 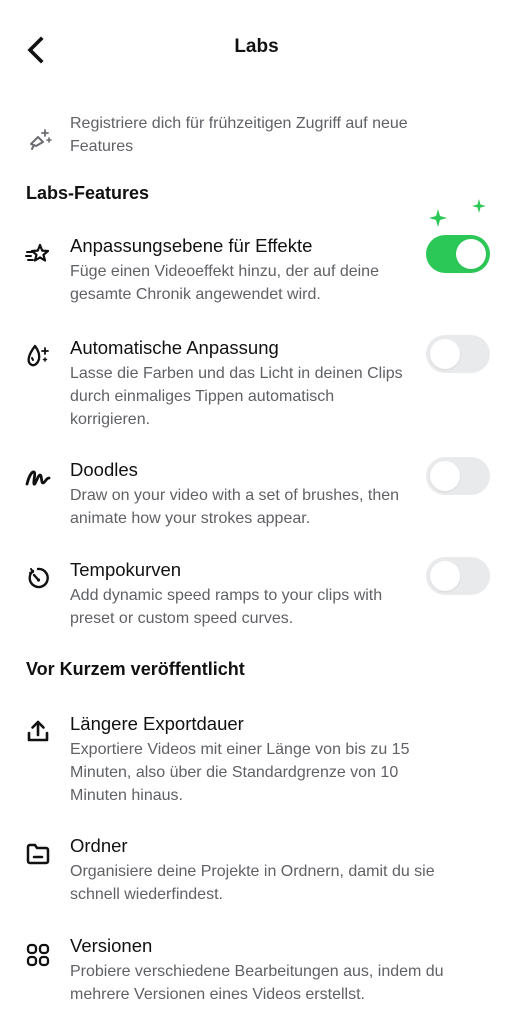 What do you see at coordinates (126, 569) in the screenshot?
I see `labs-item-title: Tempokurven` at bounding box center [126, 569].